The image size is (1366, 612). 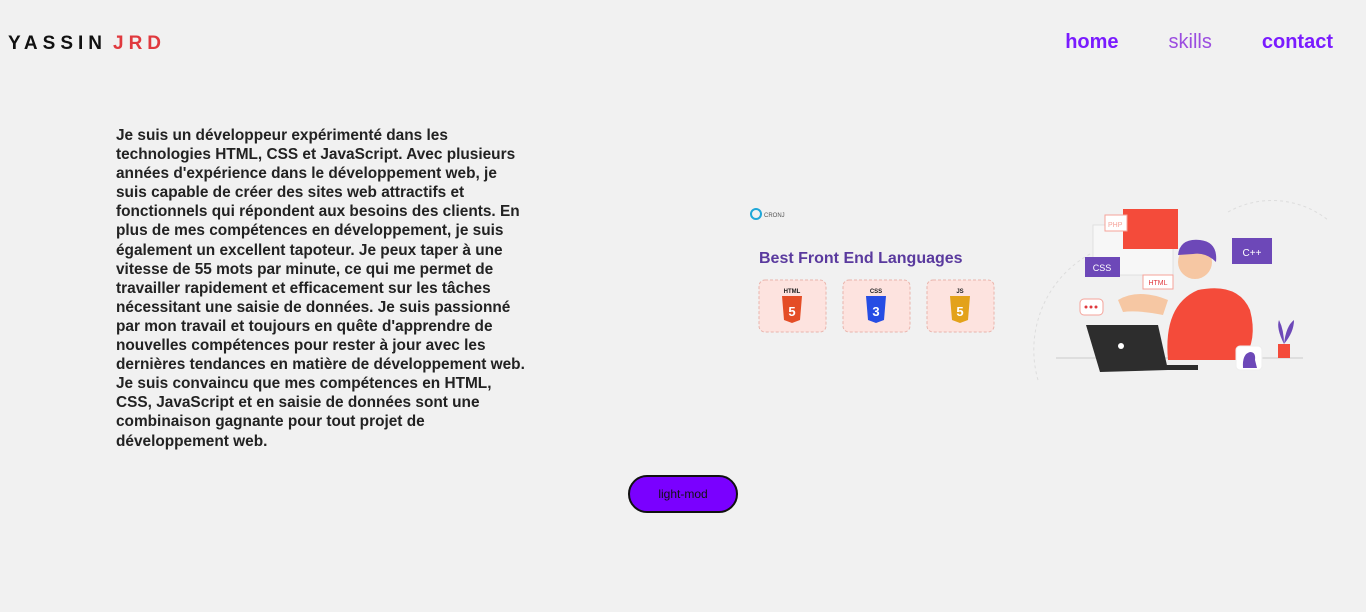 I want to click on html-badge-number: 5, so click(x=791, y=311).